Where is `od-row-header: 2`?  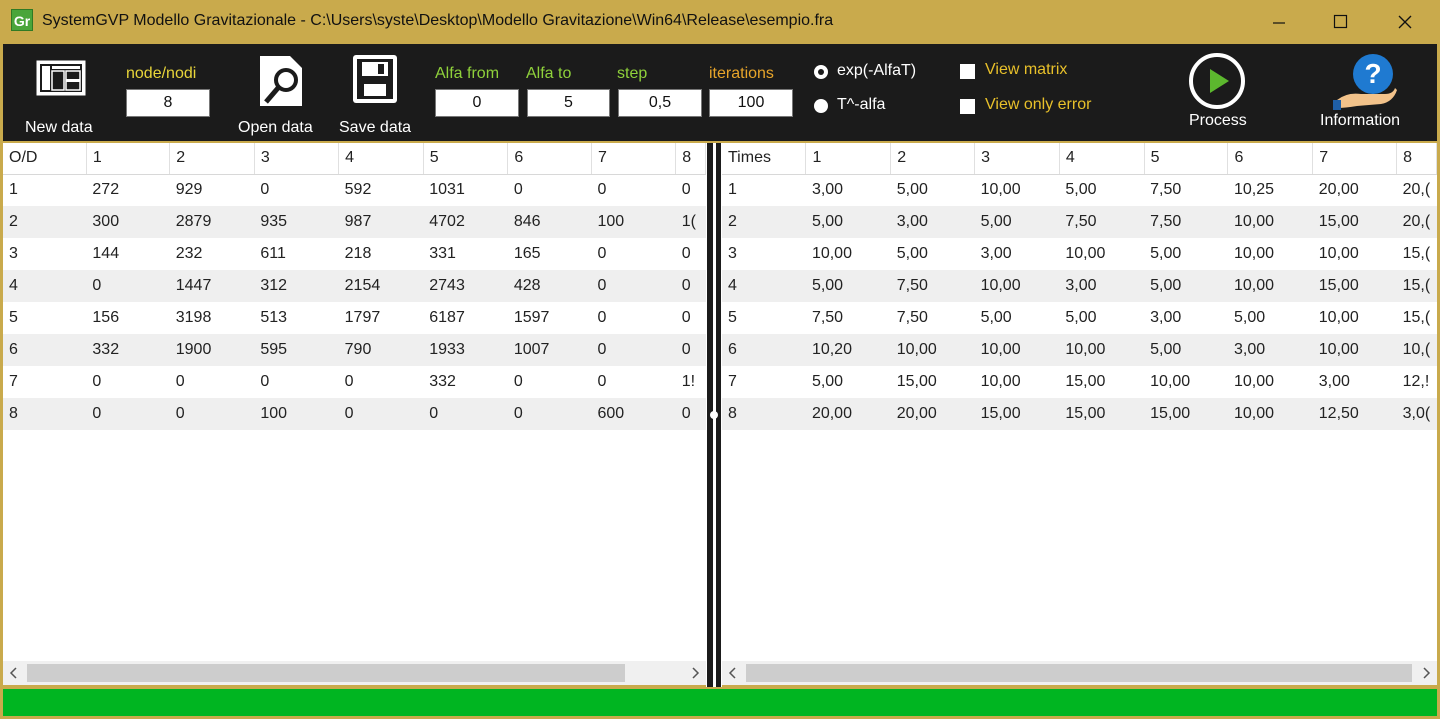
od-row-header: 2 is located at coordinates (45, 222).